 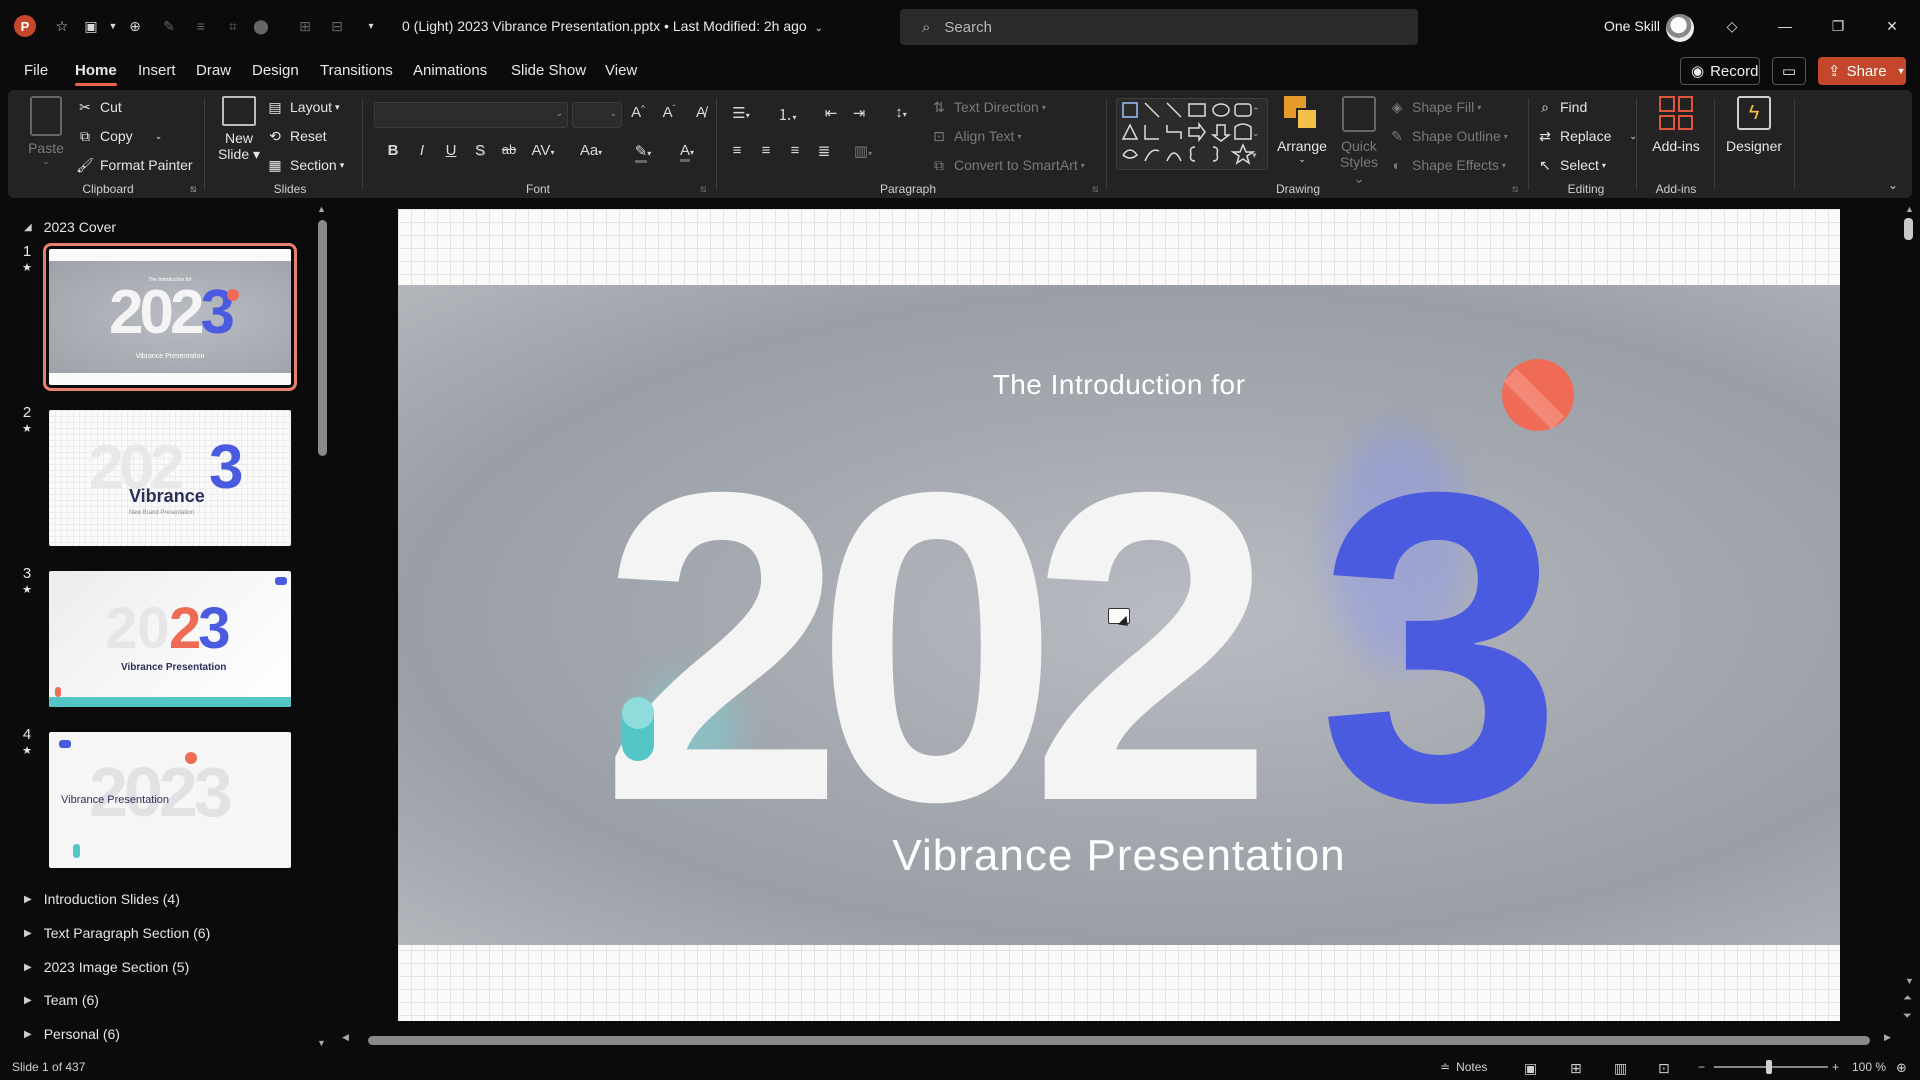 What do you see at coordinates (305, 26) in the screenshot?
I see `distribute-icon: ⊞` at bounding box center [305, 26].